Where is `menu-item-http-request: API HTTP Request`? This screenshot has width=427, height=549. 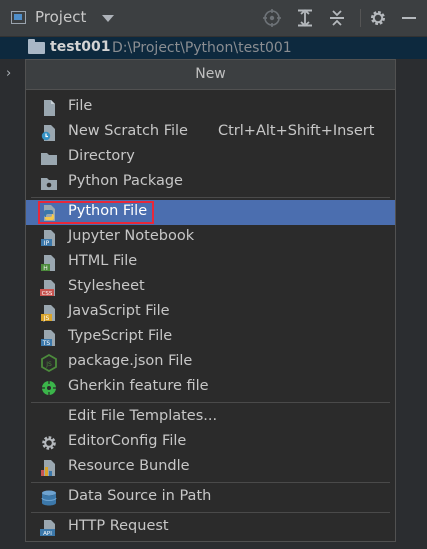 menu-item-http-request: API HTTP Request is located at coordinates (210, 527).